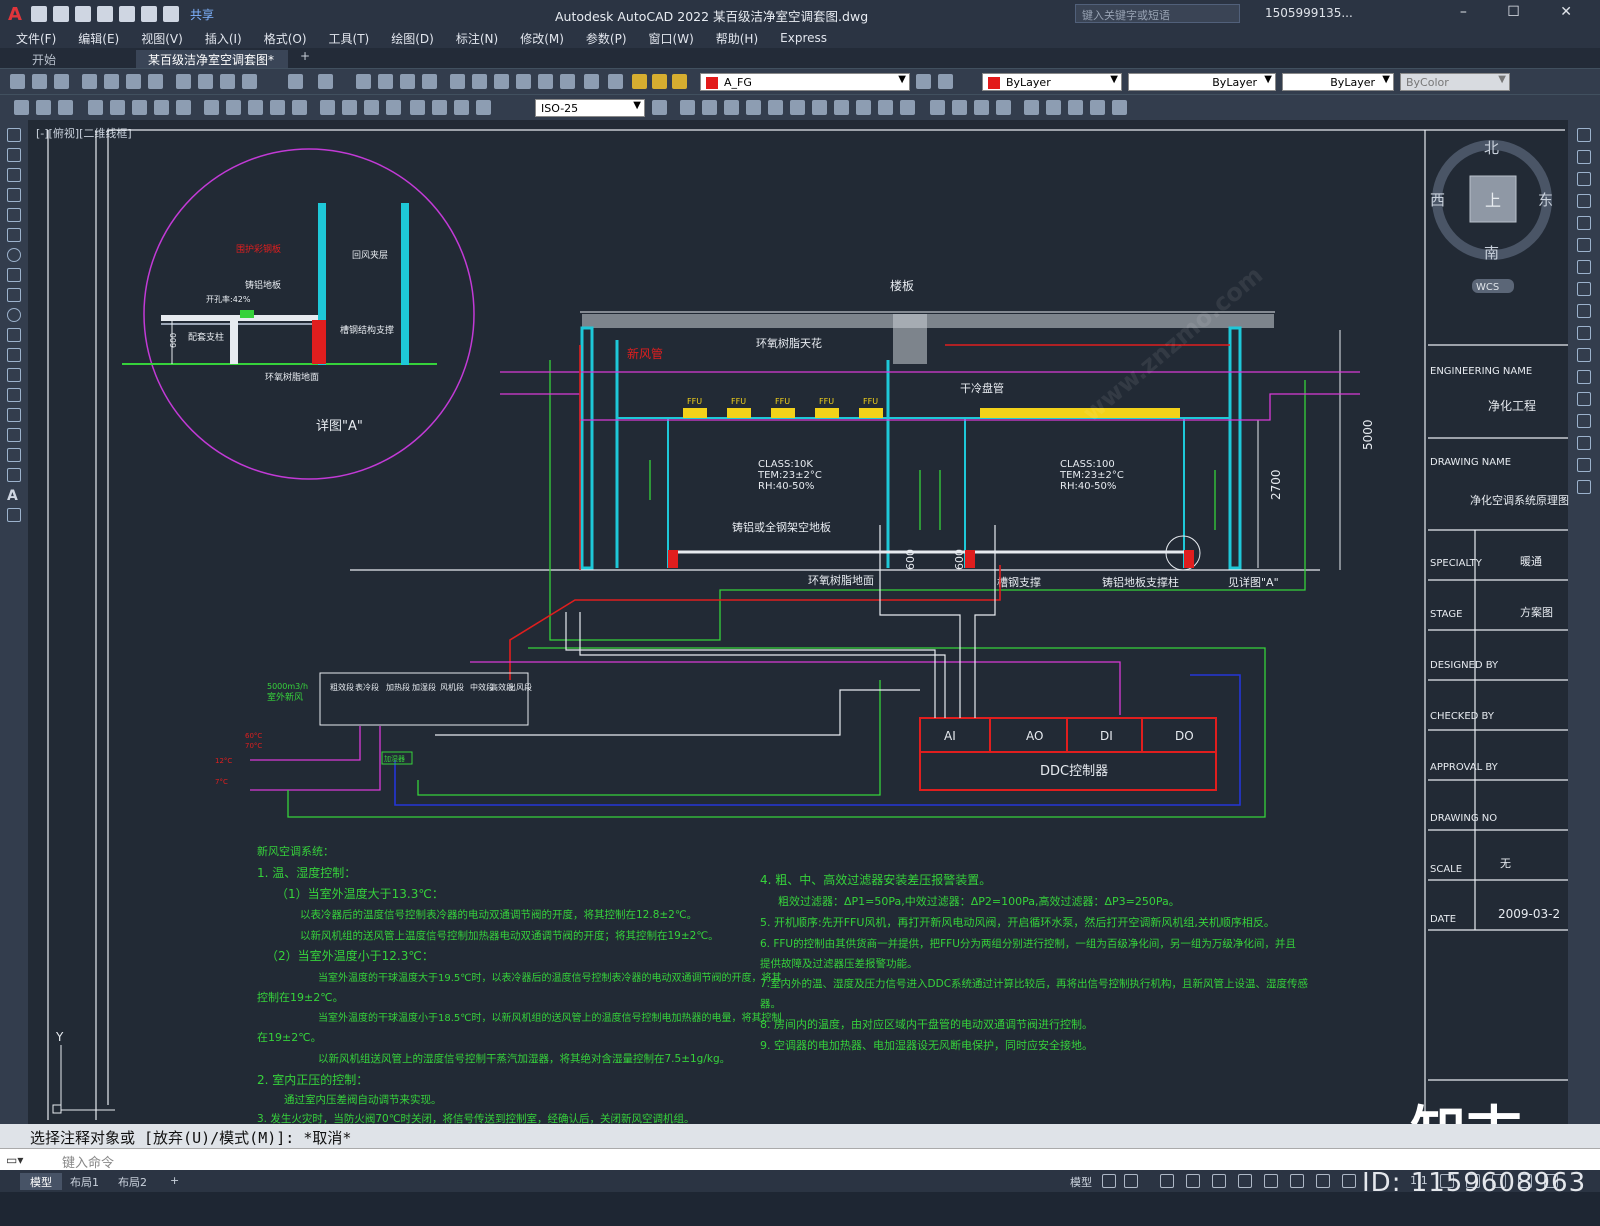 The height and width of the screenshot is (1226, 1600). I want to click on menu-edit: 编辑(E), so click(98, 38).